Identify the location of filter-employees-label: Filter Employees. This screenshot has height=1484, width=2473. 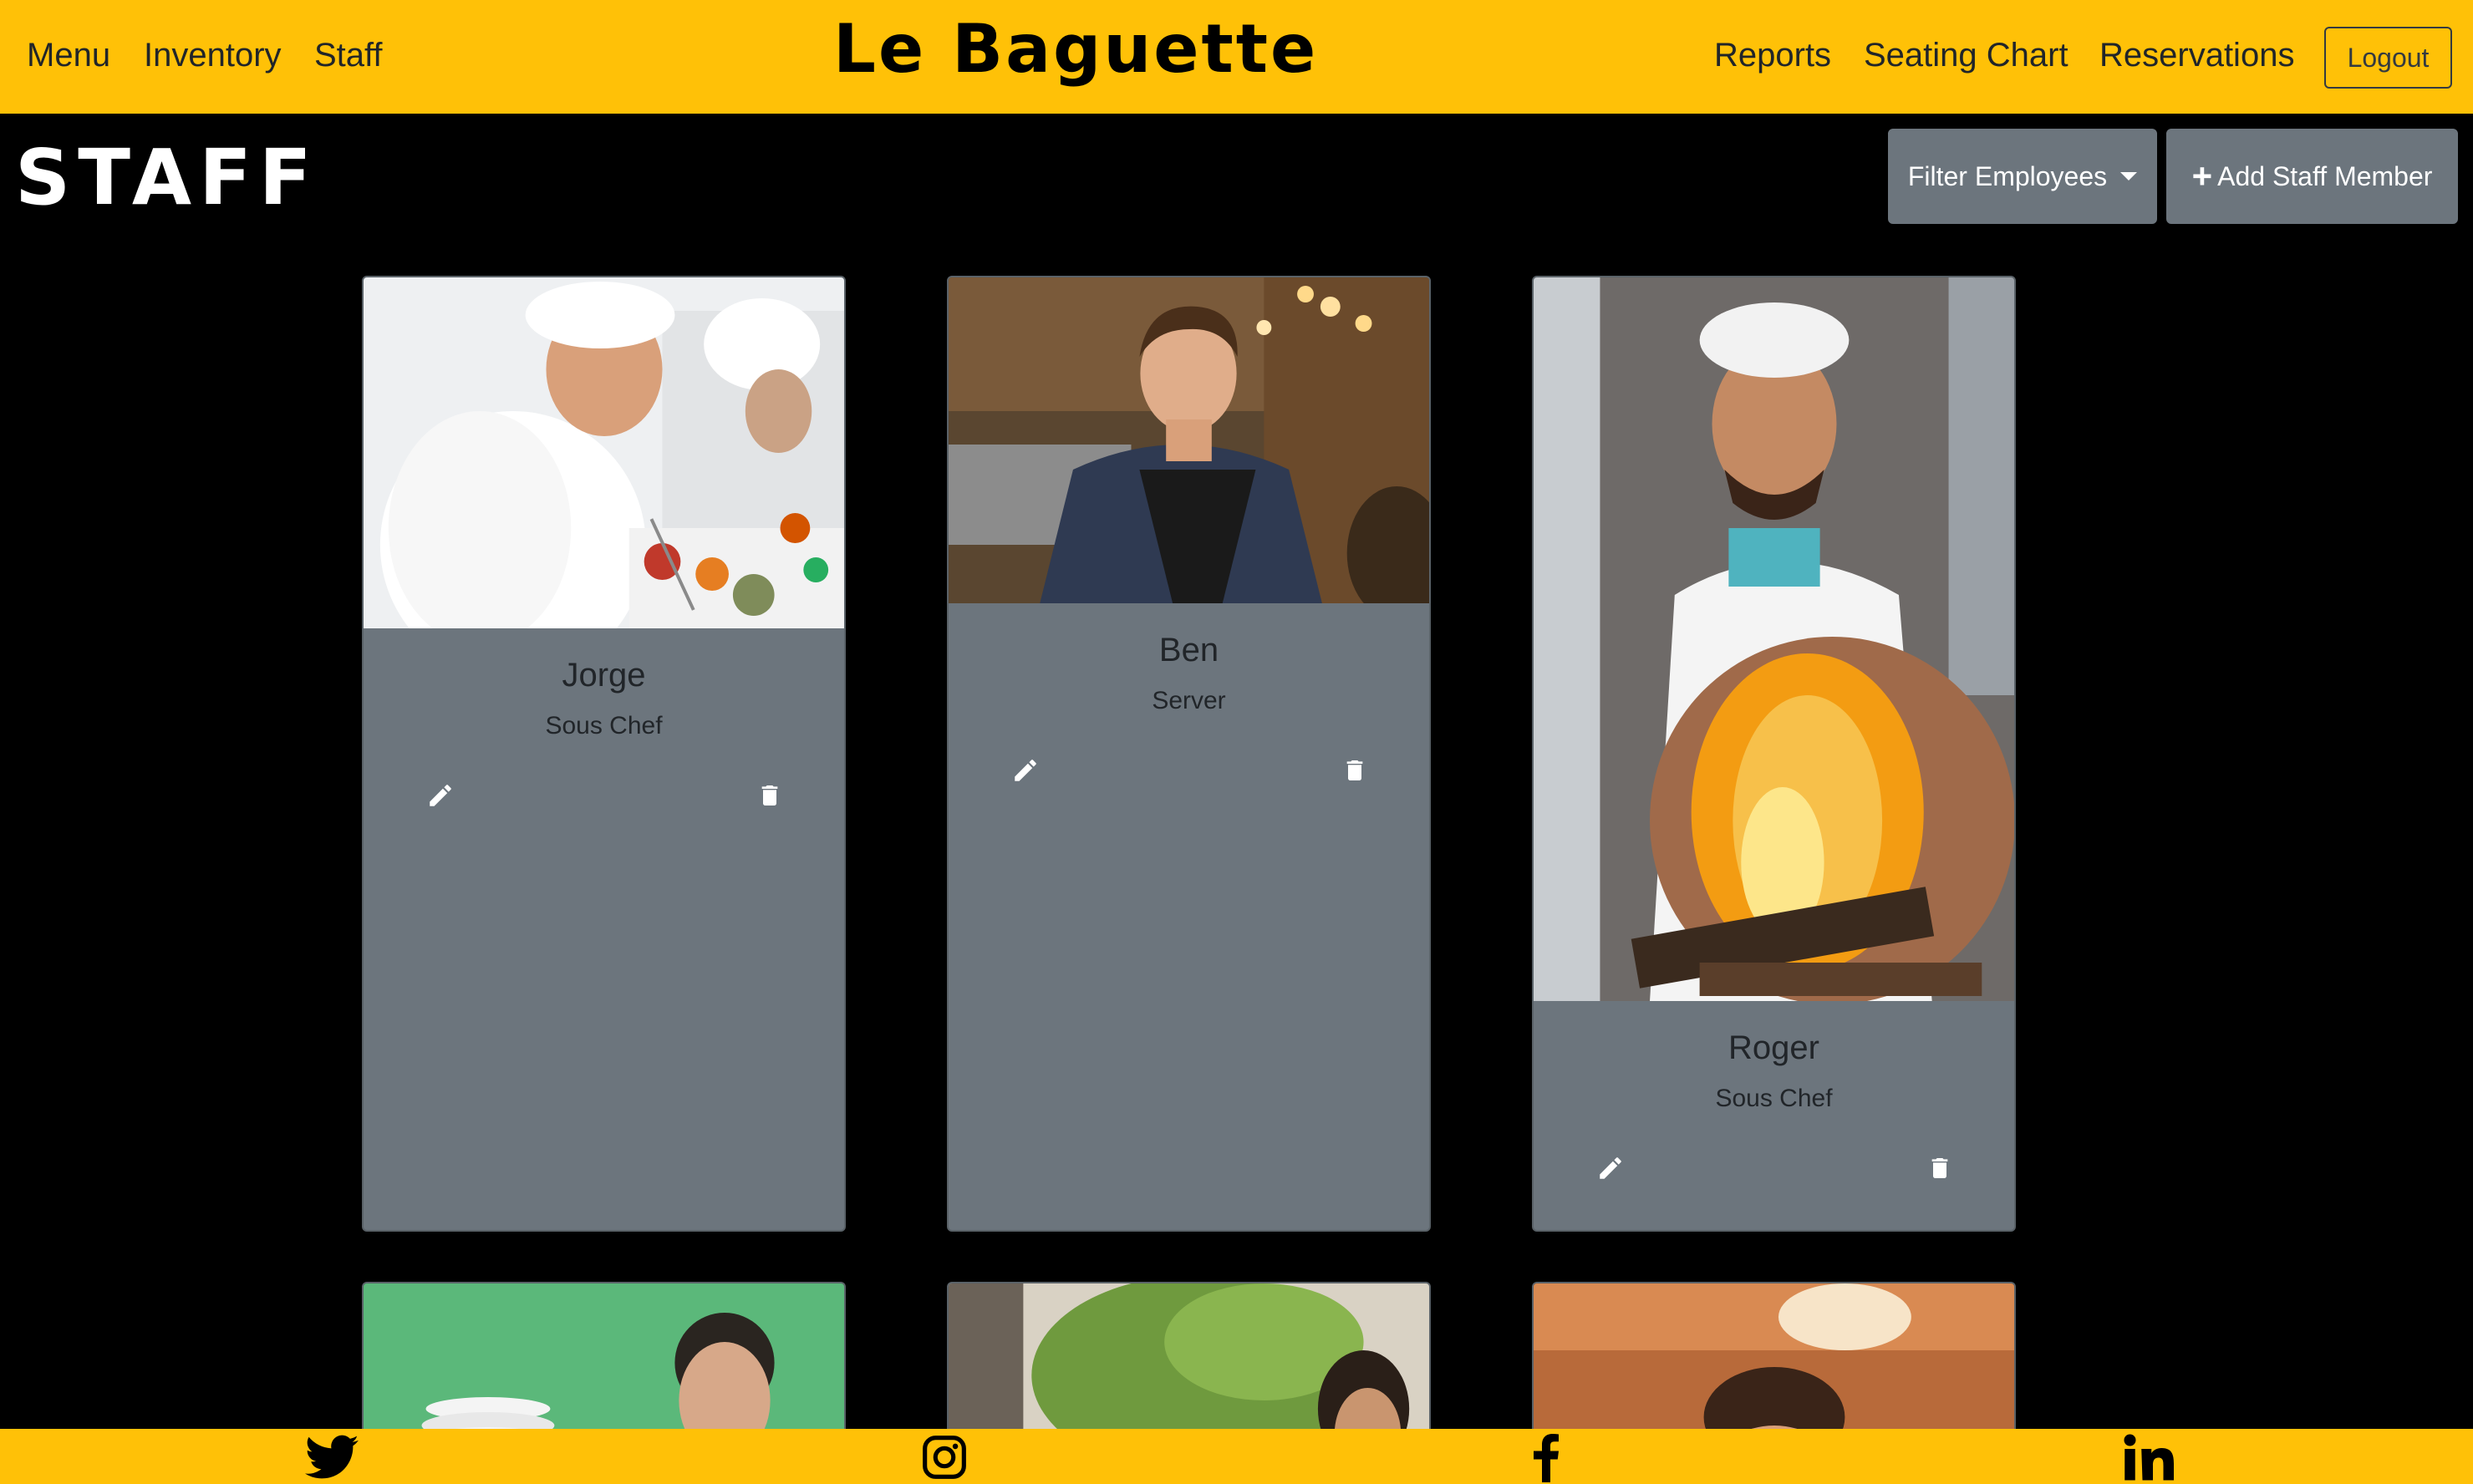
(2007, 175).